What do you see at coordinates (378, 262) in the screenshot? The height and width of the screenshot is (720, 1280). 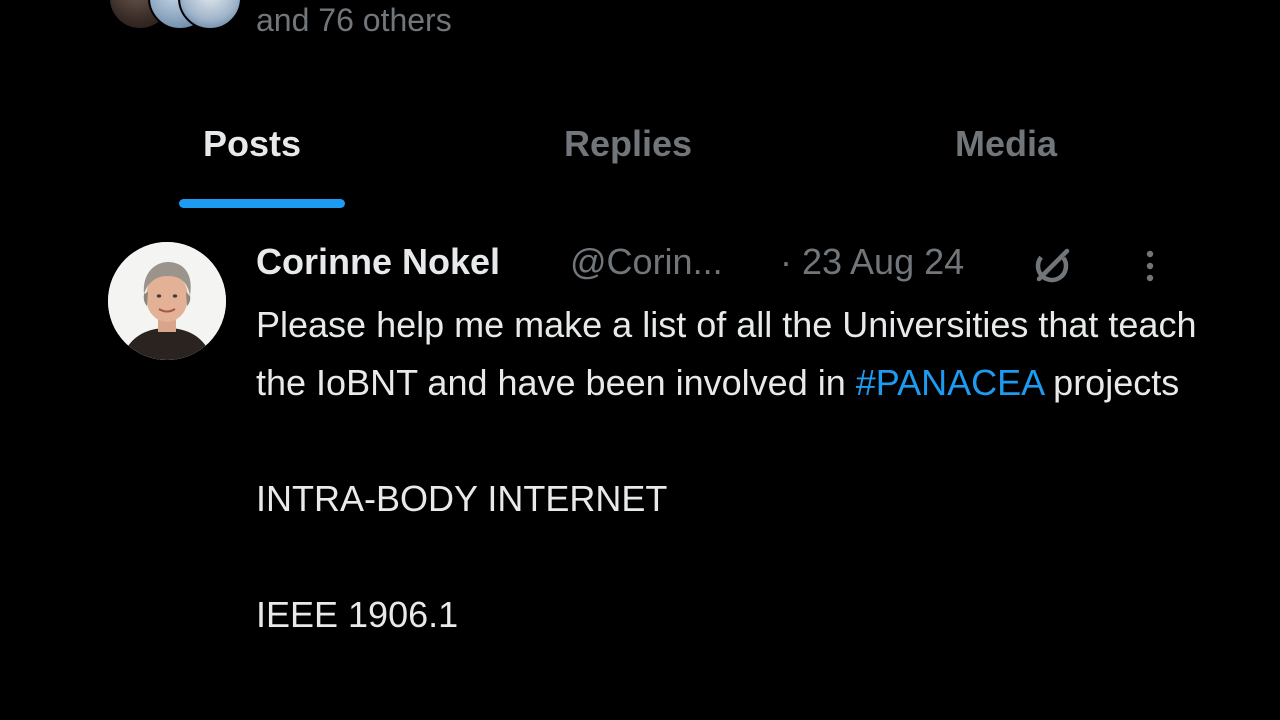 I see `author-name: Corinne Nokel` at bounding box center [378, 262].